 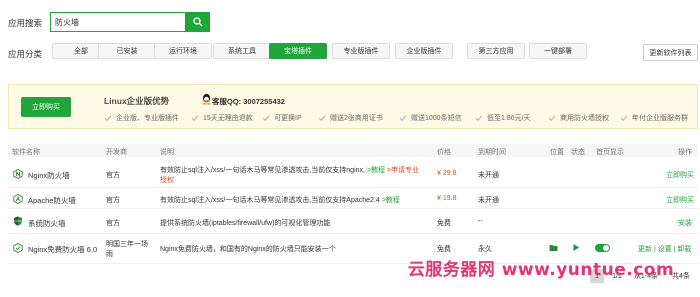 I want to click on plugin-name: Nginx防火墙, so click(x=49, y=175).